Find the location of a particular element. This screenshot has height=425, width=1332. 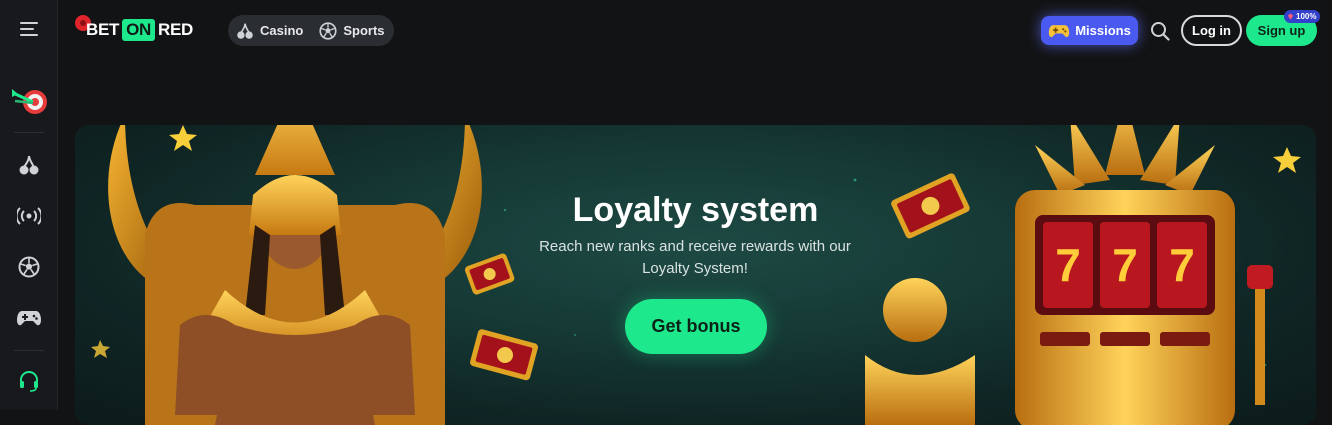

sidebar-item-live is located at coordinates (29, 216).